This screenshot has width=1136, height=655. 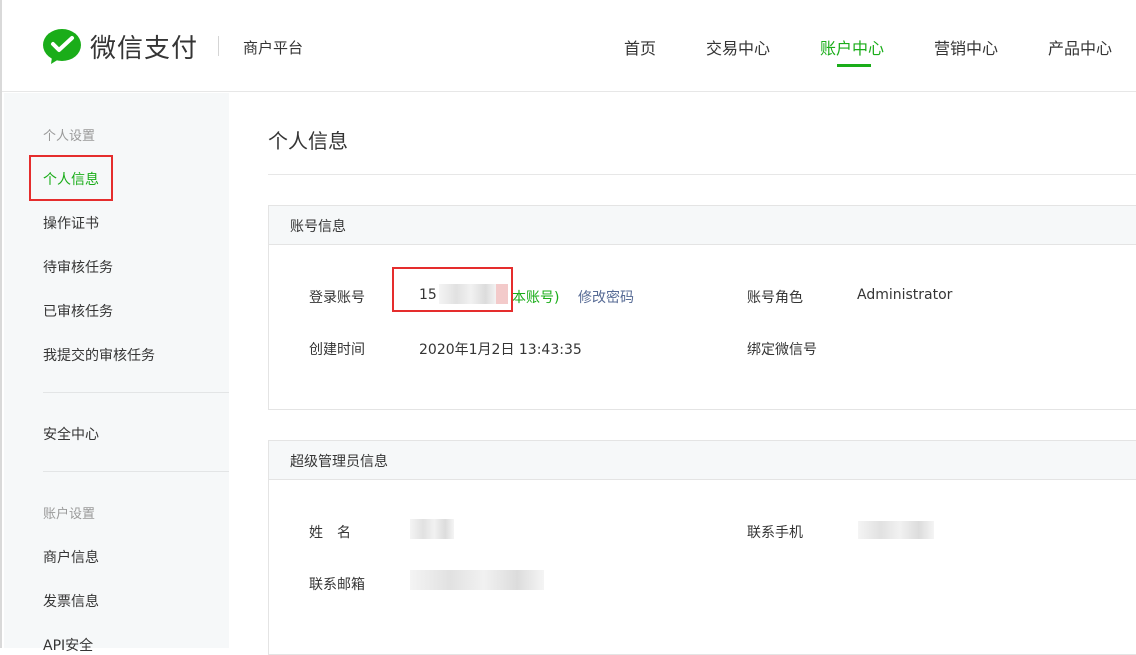 What do you see at coordinates (702, 225) in the screenshot?
I see `account-panel-title: 账号信息` at bounding box center [702, 225].